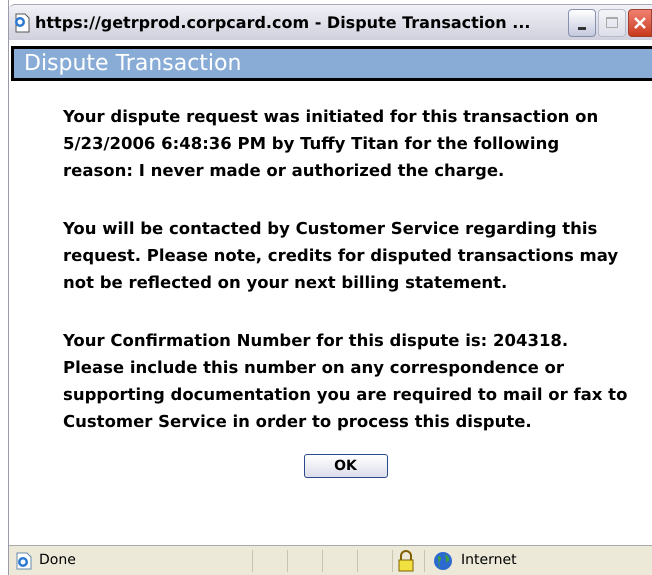 This screenshot has width=652, height=575. I want to click on globe-icon, so click(443, 560).